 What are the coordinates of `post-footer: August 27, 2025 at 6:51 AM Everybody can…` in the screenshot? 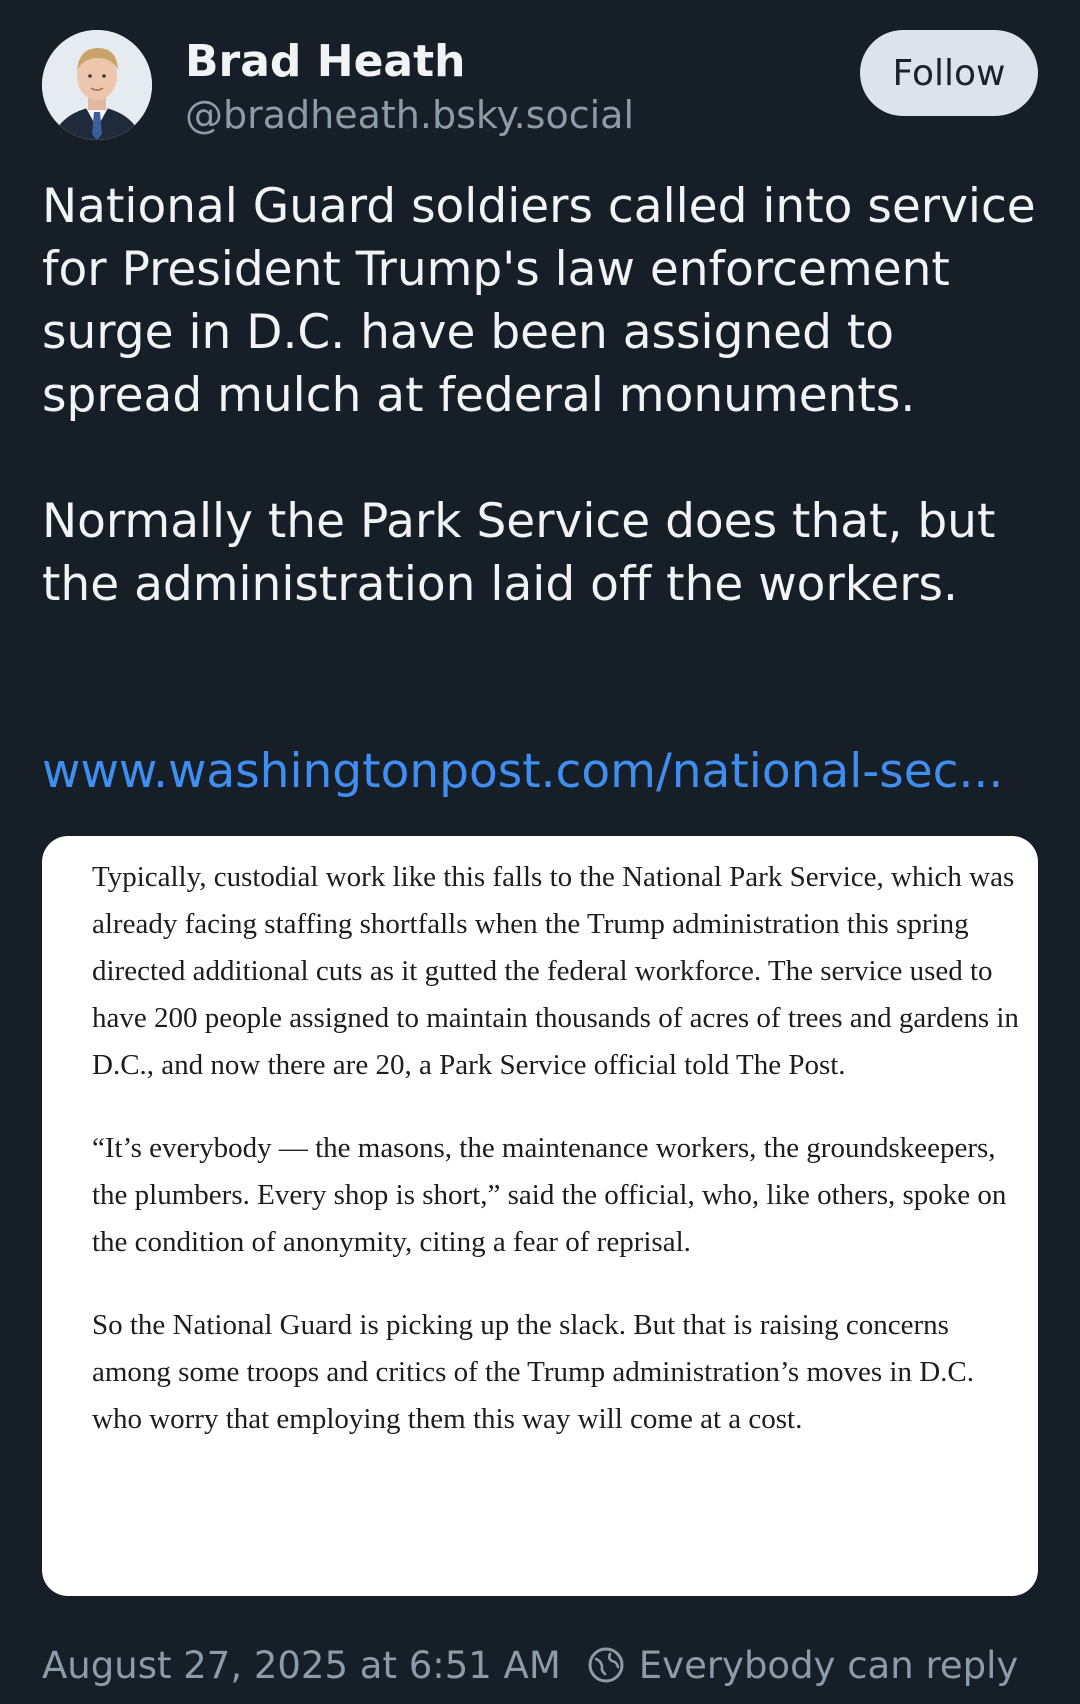 It's located at (530, 1665).